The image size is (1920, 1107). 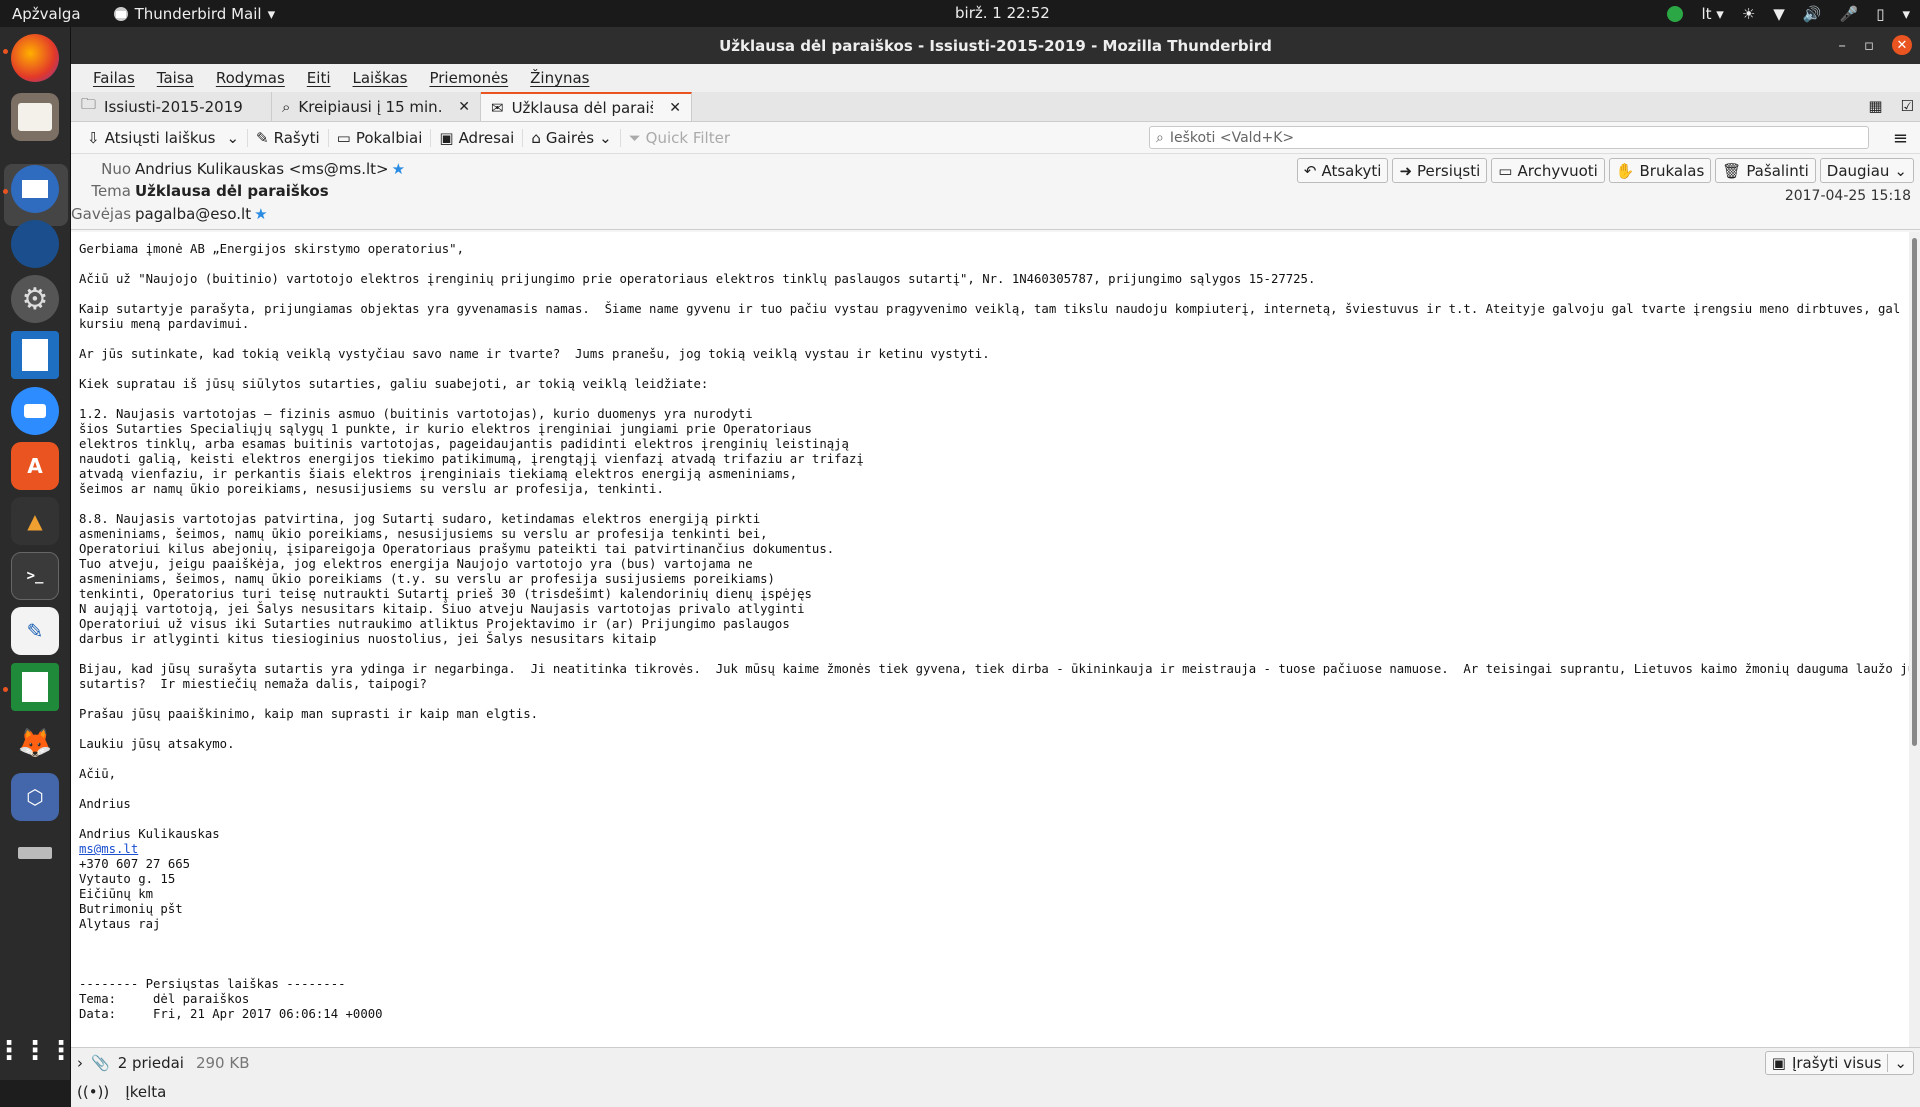 What do you see at coordinates (1505, 170) in the screenshot?
I see `archive-icon: ▭` at bounding box center [1505, 170].